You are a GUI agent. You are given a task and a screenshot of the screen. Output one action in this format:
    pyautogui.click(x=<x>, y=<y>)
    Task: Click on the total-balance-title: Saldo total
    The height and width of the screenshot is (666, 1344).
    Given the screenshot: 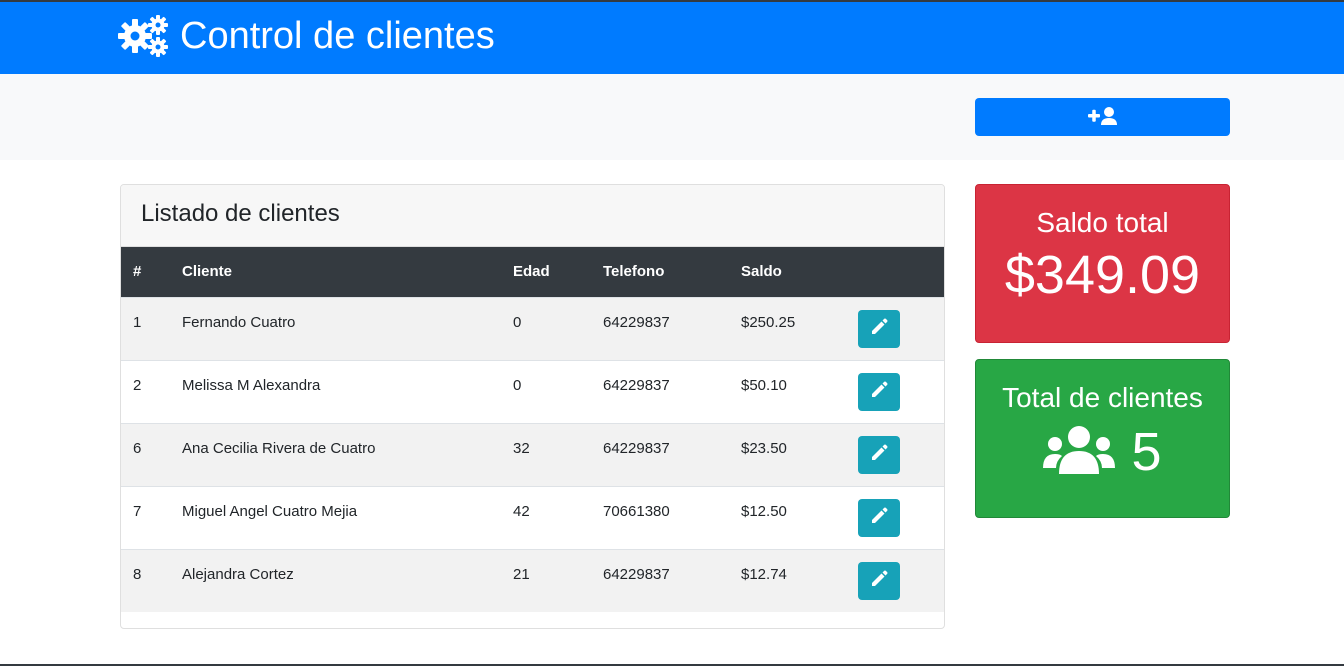 What is the action you would take?
    pyautogui.click(x=1102, y=222)
    